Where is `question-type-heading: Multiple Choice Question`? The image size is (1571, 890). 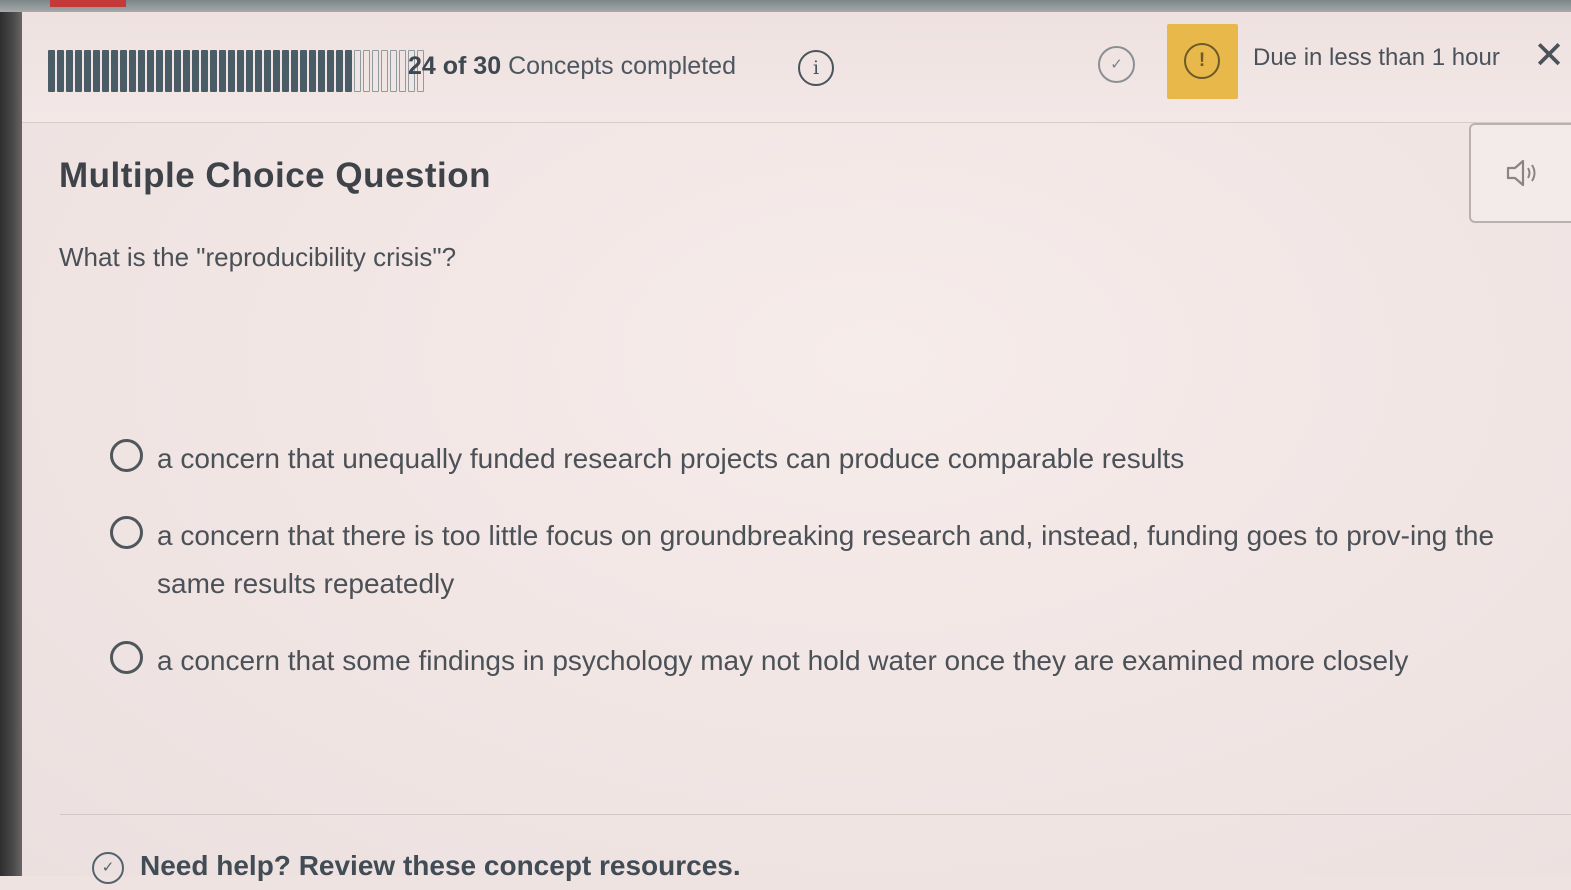
question-type-heading: Multiple Choice Question is located at coordinates (275, 175).